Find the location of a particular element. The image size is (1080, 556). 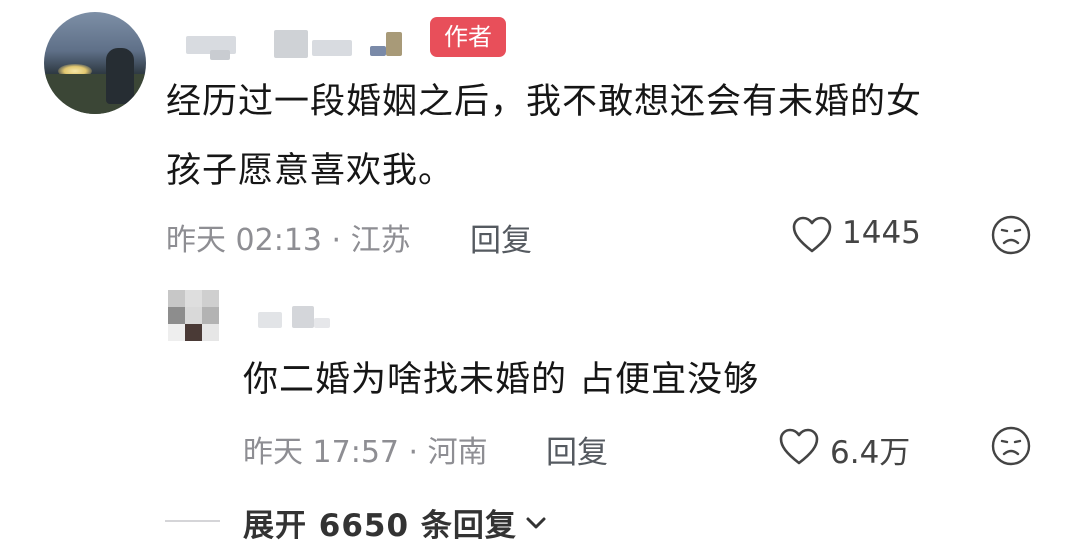

chevron-down-icon is located at coordinates (536, 523).